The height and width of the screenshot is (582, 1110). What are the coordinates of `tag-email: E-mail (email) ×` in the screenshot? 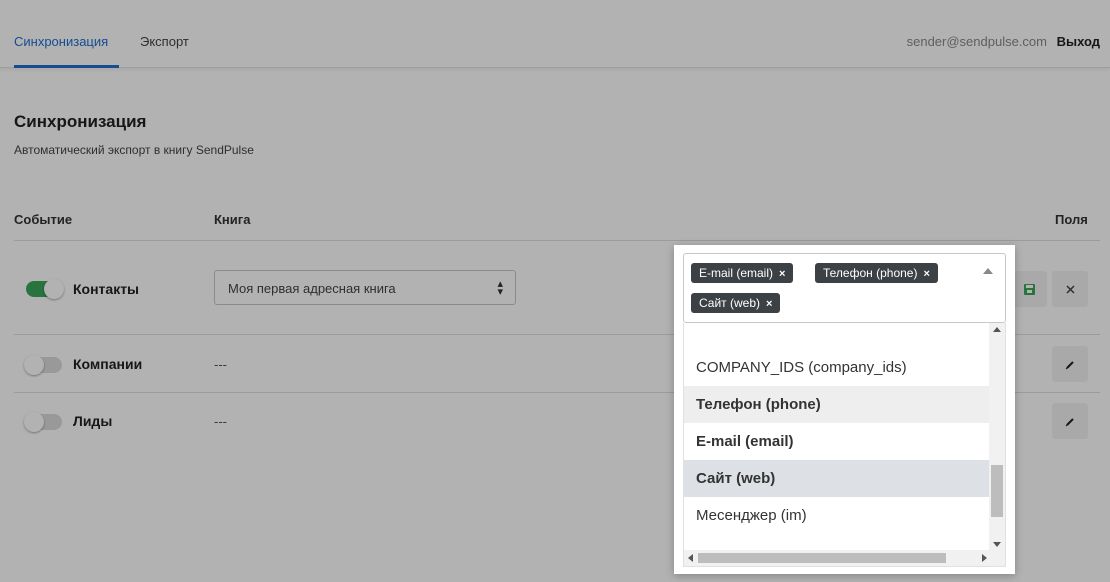 It's located at (742, 273).